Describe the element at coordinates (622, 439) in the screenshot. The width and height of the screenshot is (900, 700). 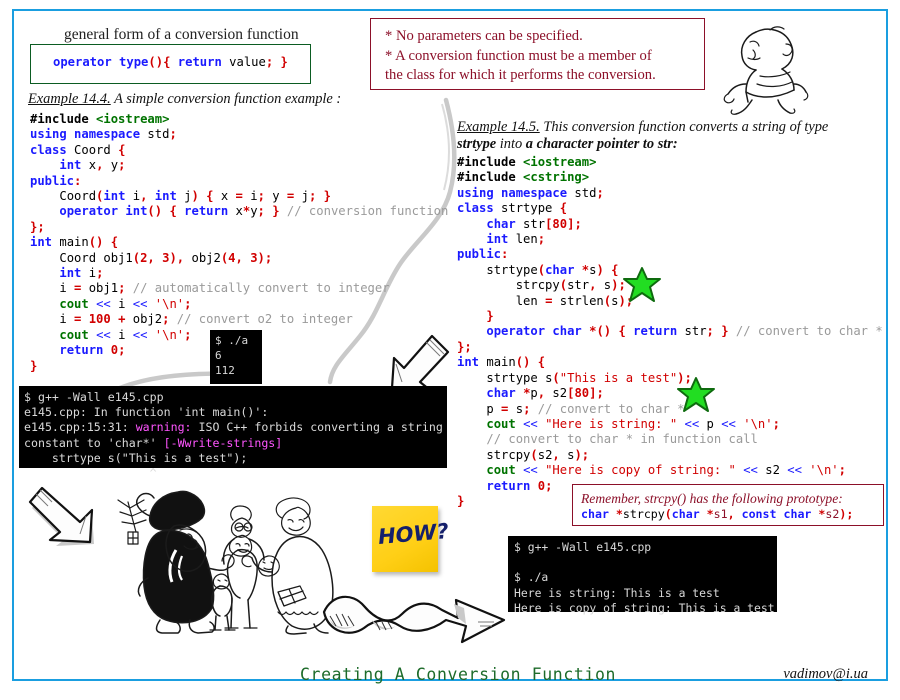
I see `code-line: // convert to char * in function call` at that location.